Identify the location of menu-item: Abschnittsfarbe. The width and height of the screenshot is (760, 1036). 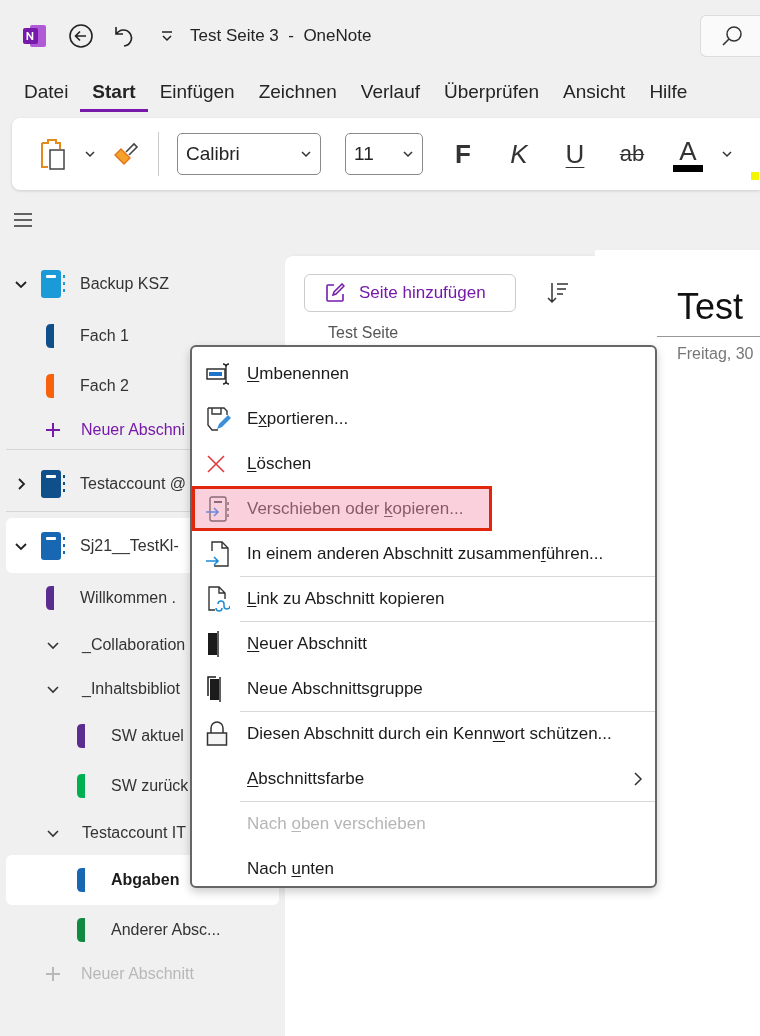
(423, 778).